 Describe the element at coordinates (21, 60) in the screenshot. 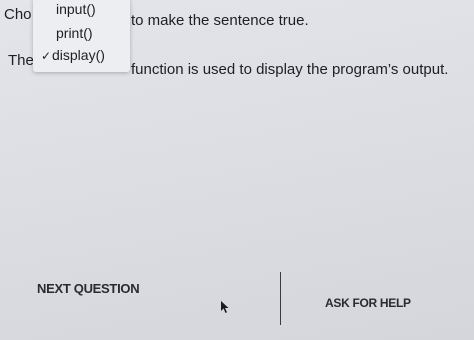

I see `question-line2-prefix: The` at that location.